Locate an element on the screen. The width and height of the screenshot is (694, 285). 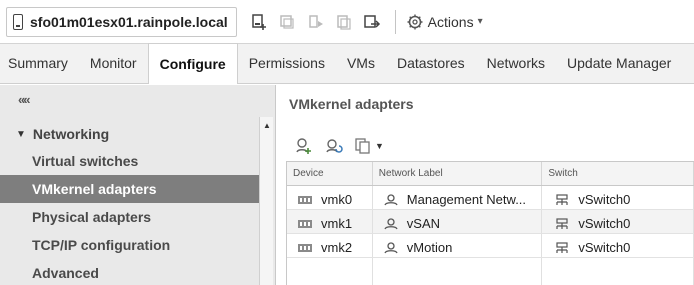
cell-text: vmk2 is located at coordinates (337, 247).